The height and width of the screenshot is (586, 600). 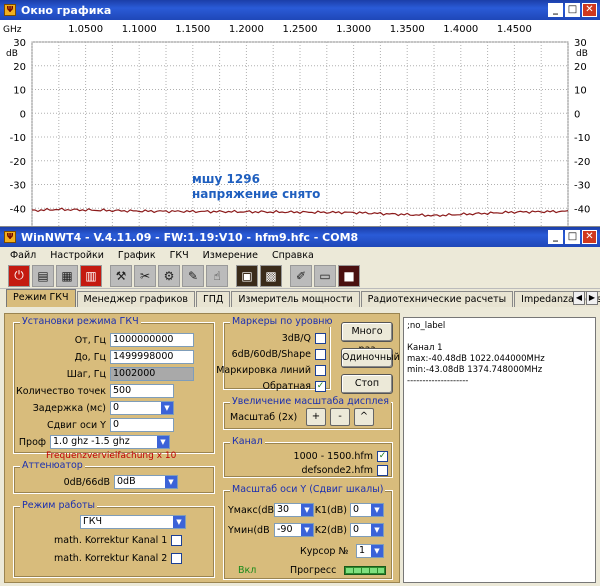 What do you see at coordinates (177, 540) in the screenshot?
I see `math1-checkbox` at bounding box center [177, 540].